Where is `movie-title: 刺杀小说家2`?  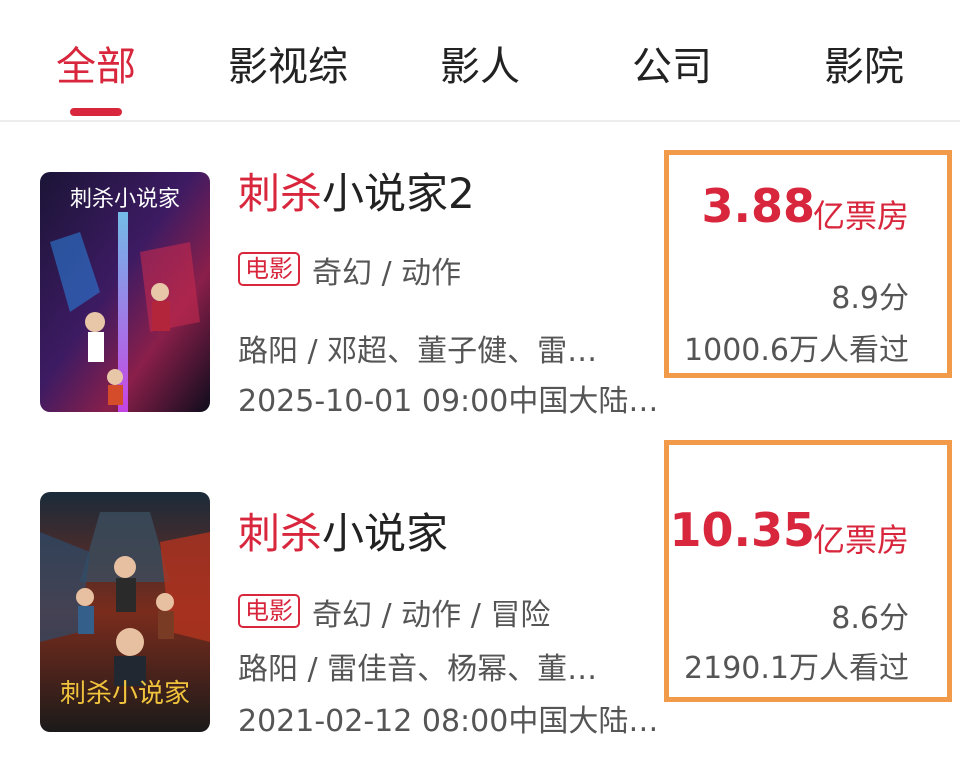 movie-title: 刺杀小说家2 is located at coordinates (356, 190).